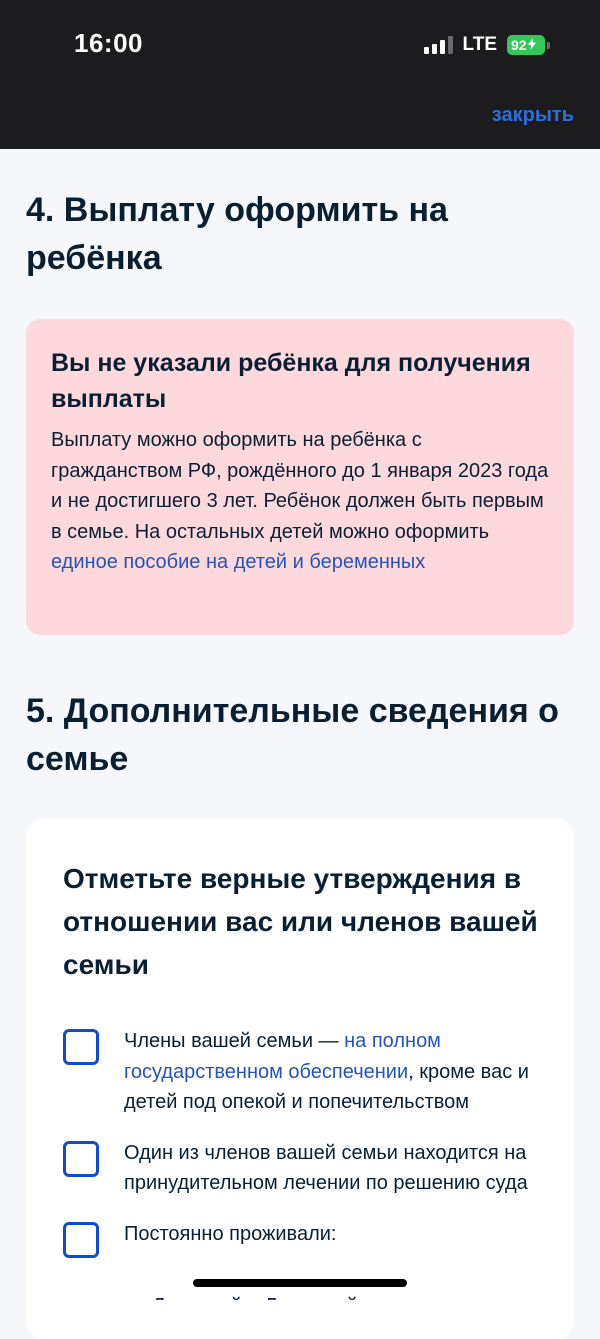 The image size is (600, 1339). I want to click on unified-allowance-link: единое пособие на детей и беременных, so click(238, 562).